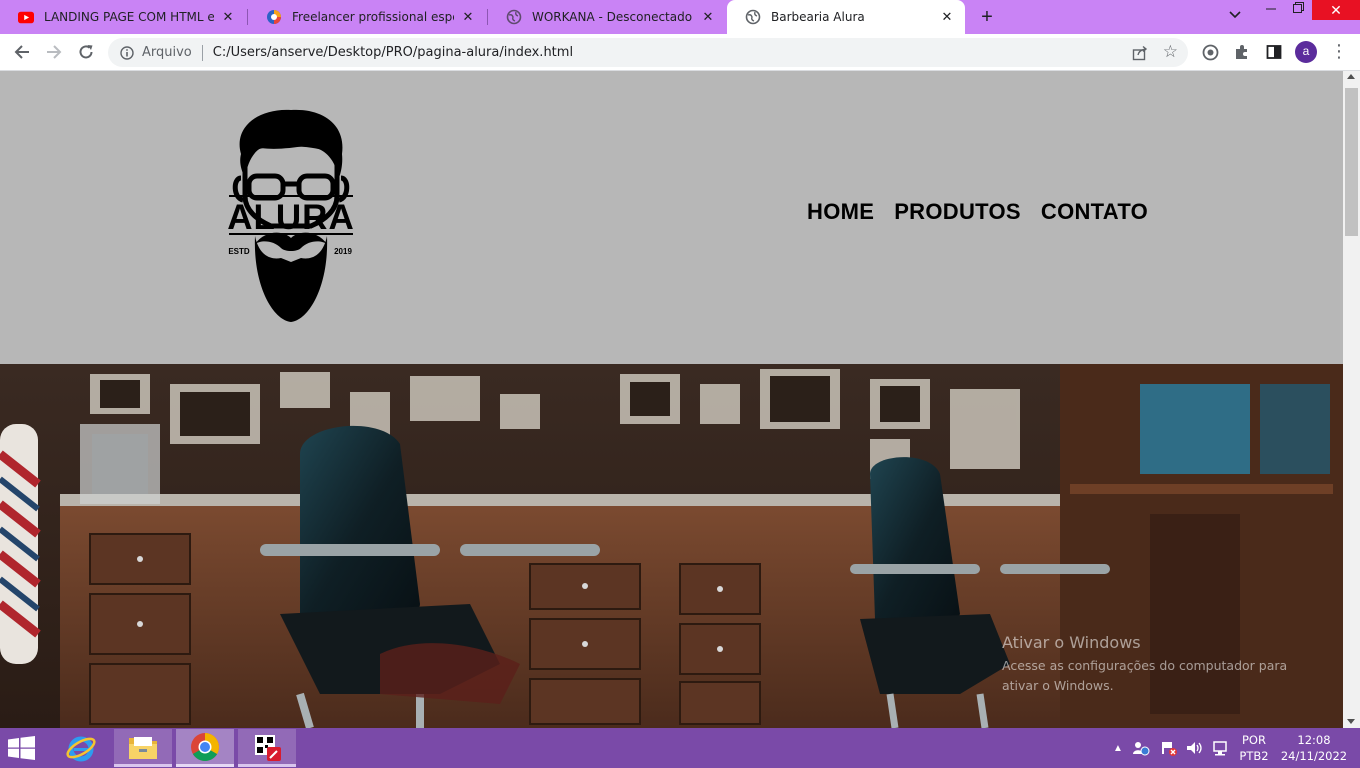 Image resolution: width=1360 pixels, height=768 pixels. Describe the element at coordinates (274, 17) in the screenshot. I see `workana-icon` at that location.